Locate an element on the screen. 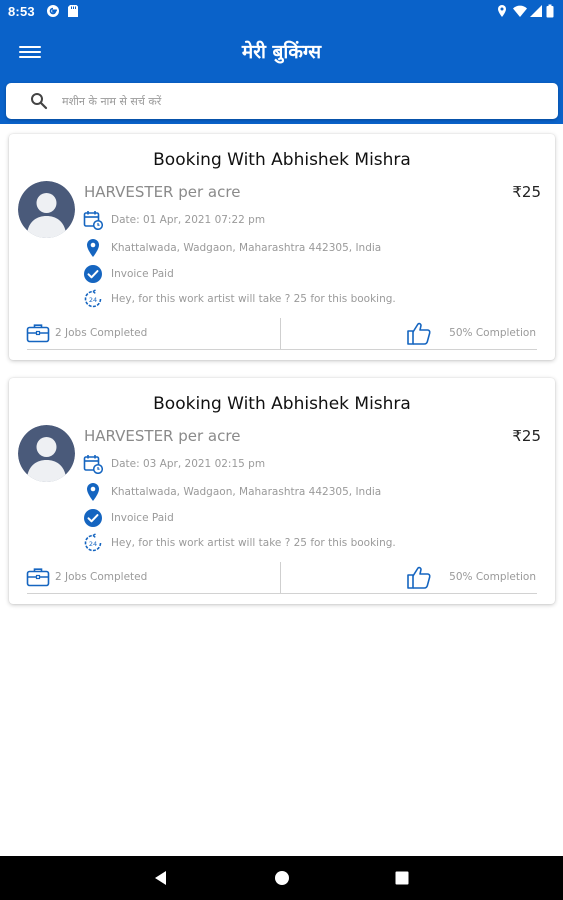  location-icon is located at coordinates (502, 11).